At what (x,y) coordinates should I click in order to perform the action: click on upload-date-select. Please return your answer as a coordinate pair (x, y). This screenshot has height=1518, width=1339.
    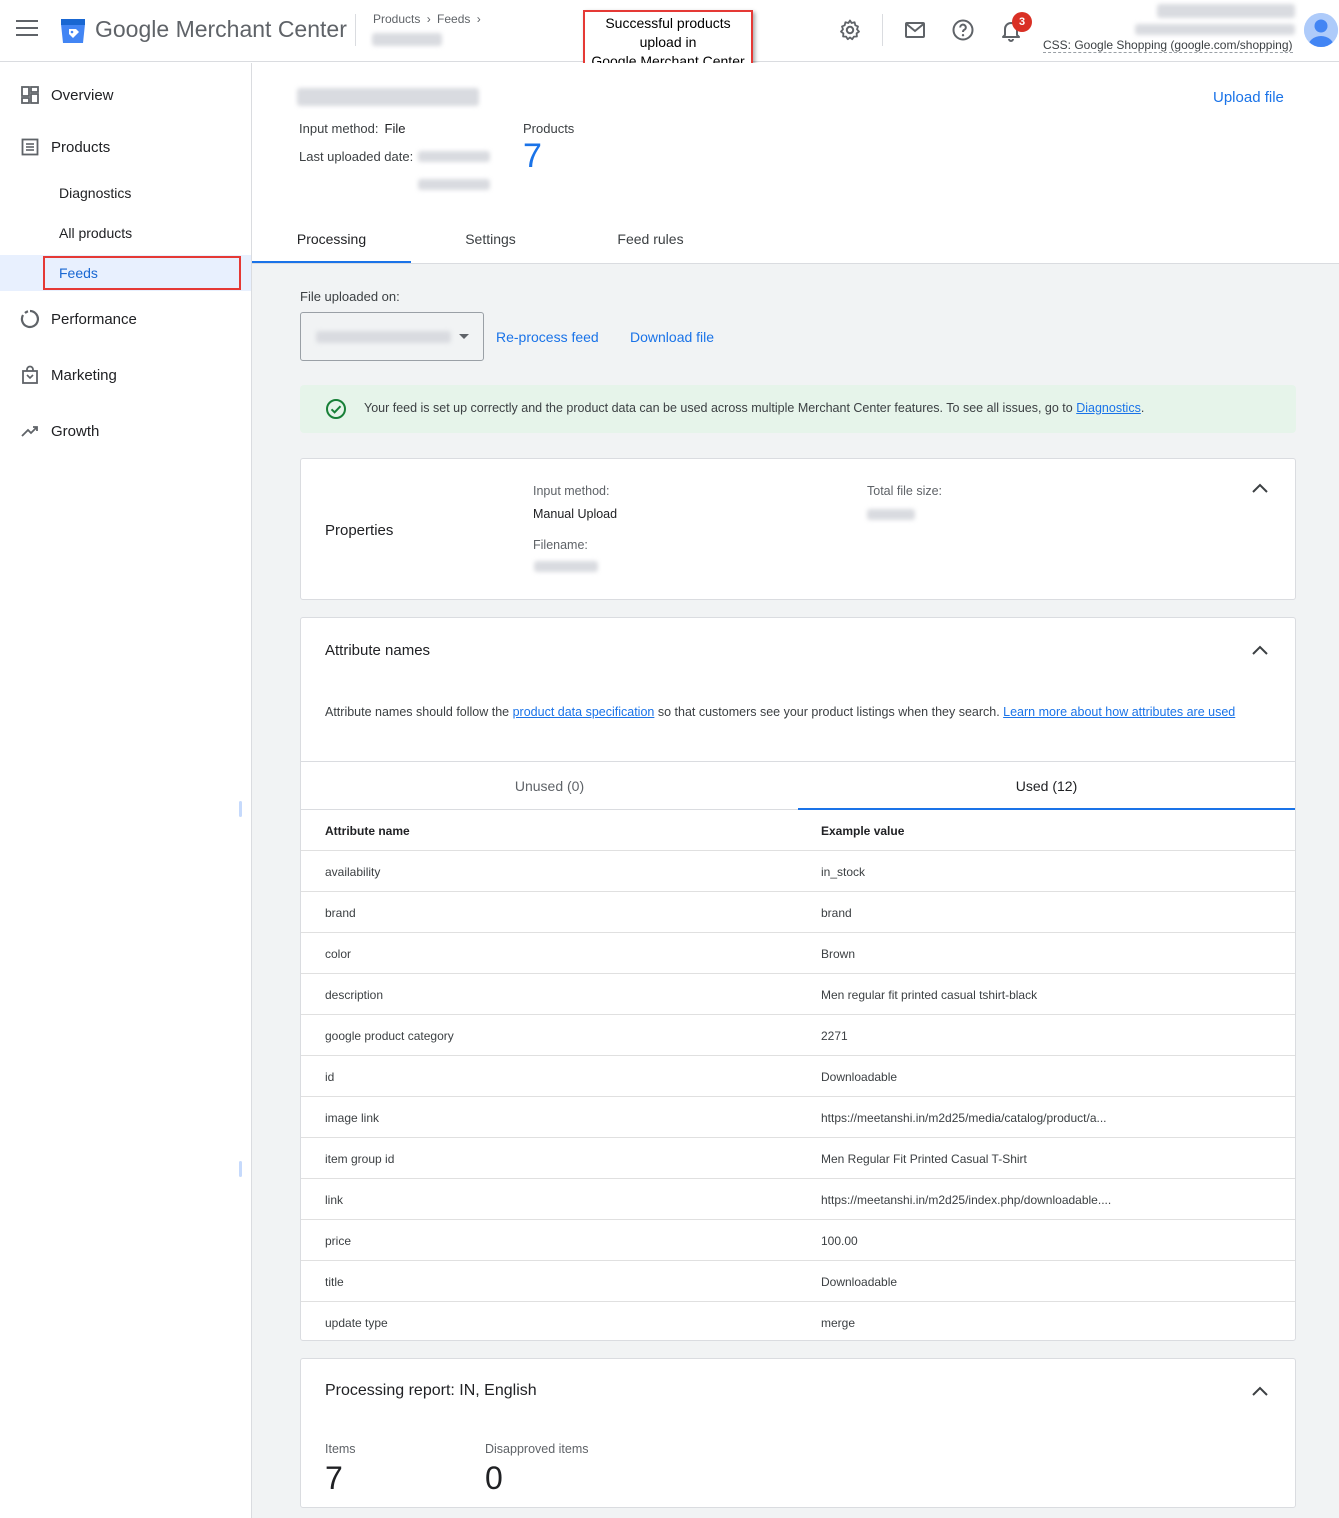
    Looking at the image, I should click on (392, 336).